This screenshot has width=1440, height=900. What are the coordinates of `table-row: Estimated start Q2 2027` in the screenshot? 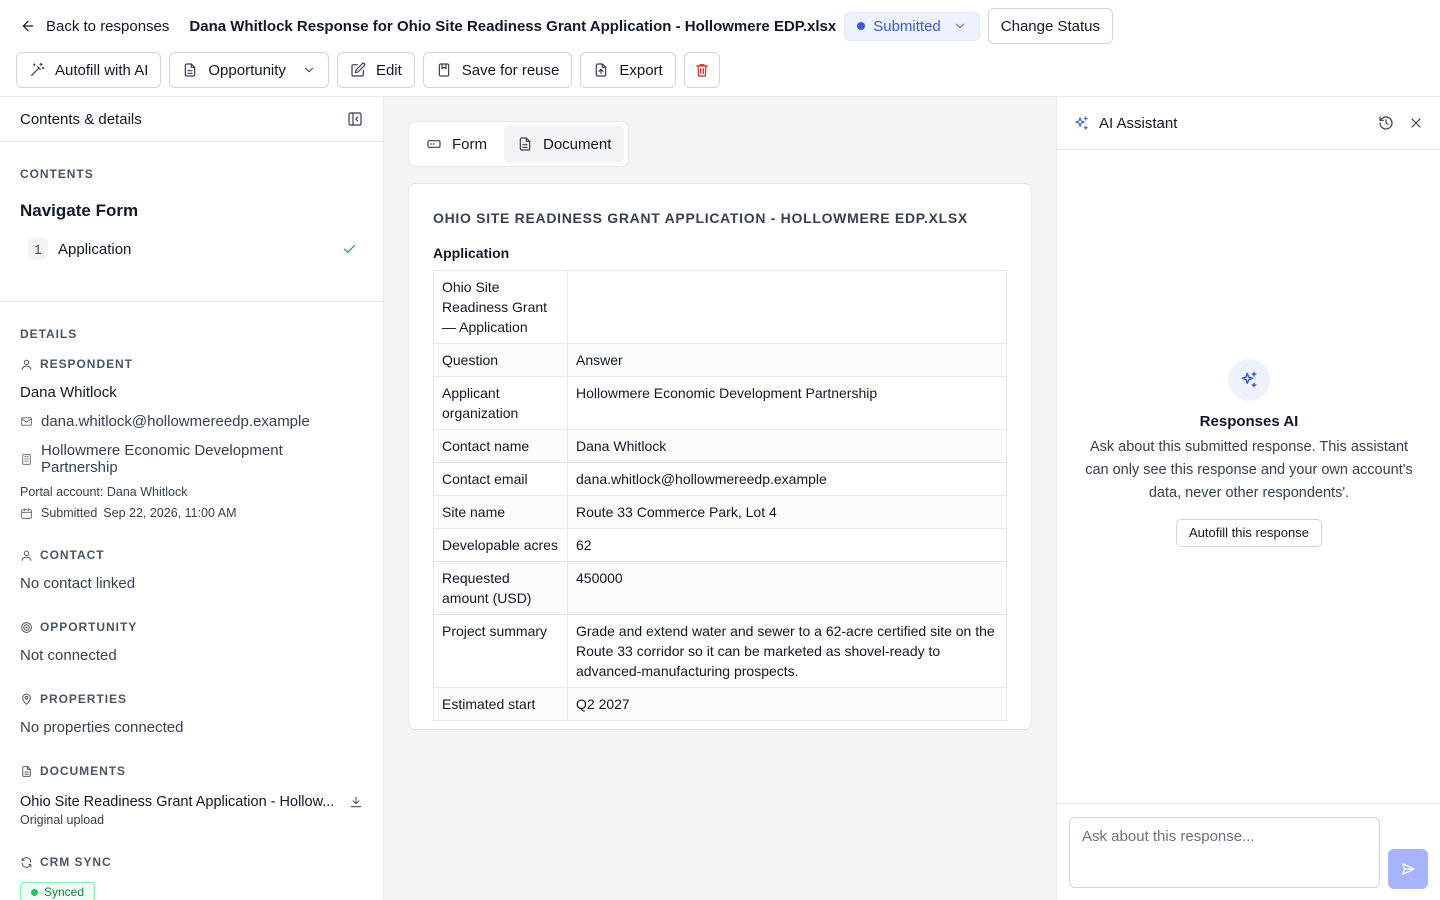 It's located at (720, 704).